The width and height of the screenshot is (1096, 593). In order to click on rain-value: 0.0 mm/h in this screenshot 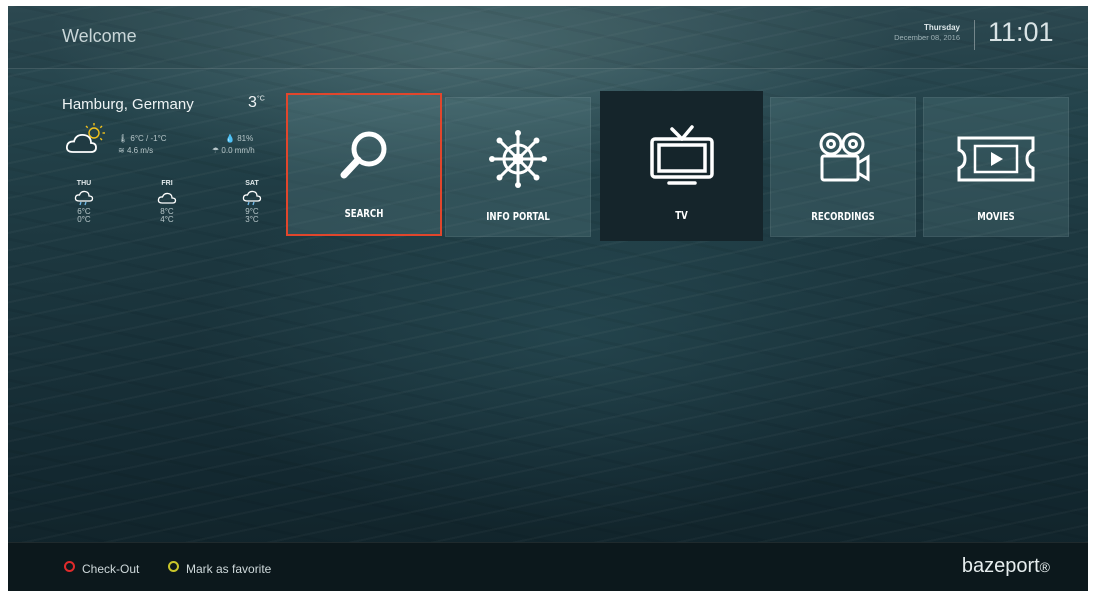, I will do `click(238, 150)`.